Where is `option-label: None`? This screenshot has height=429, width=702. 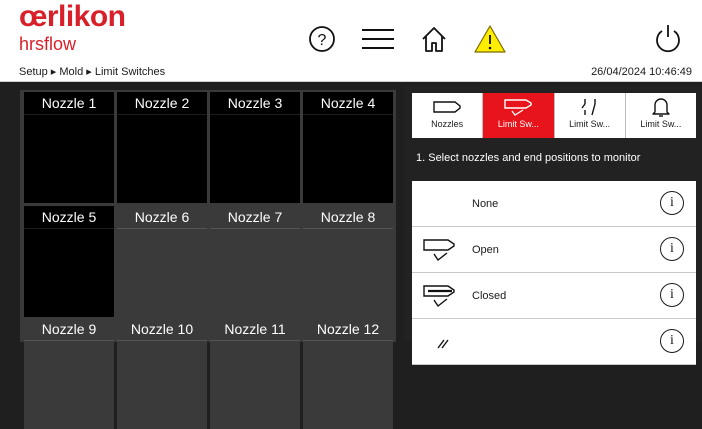 option-label: None is located at coordinates (485, 204).